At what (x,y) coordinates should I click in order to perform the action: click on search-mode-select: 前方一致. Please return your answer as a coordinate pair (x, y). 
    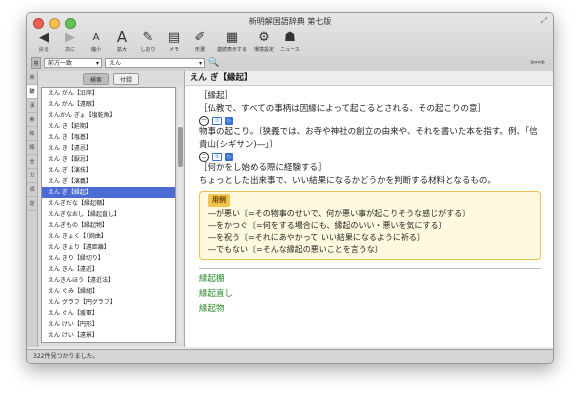
    Looking at the image, I should click on (73, 63).